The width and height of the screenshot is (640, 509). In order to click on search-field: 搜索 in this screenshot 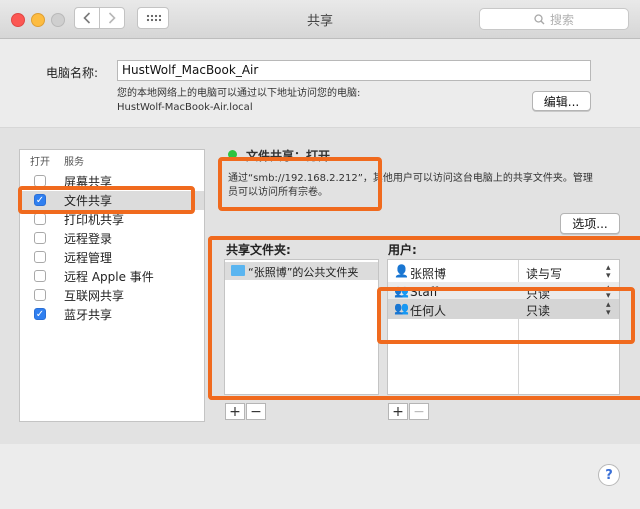, I will do `click(554, 19)`.